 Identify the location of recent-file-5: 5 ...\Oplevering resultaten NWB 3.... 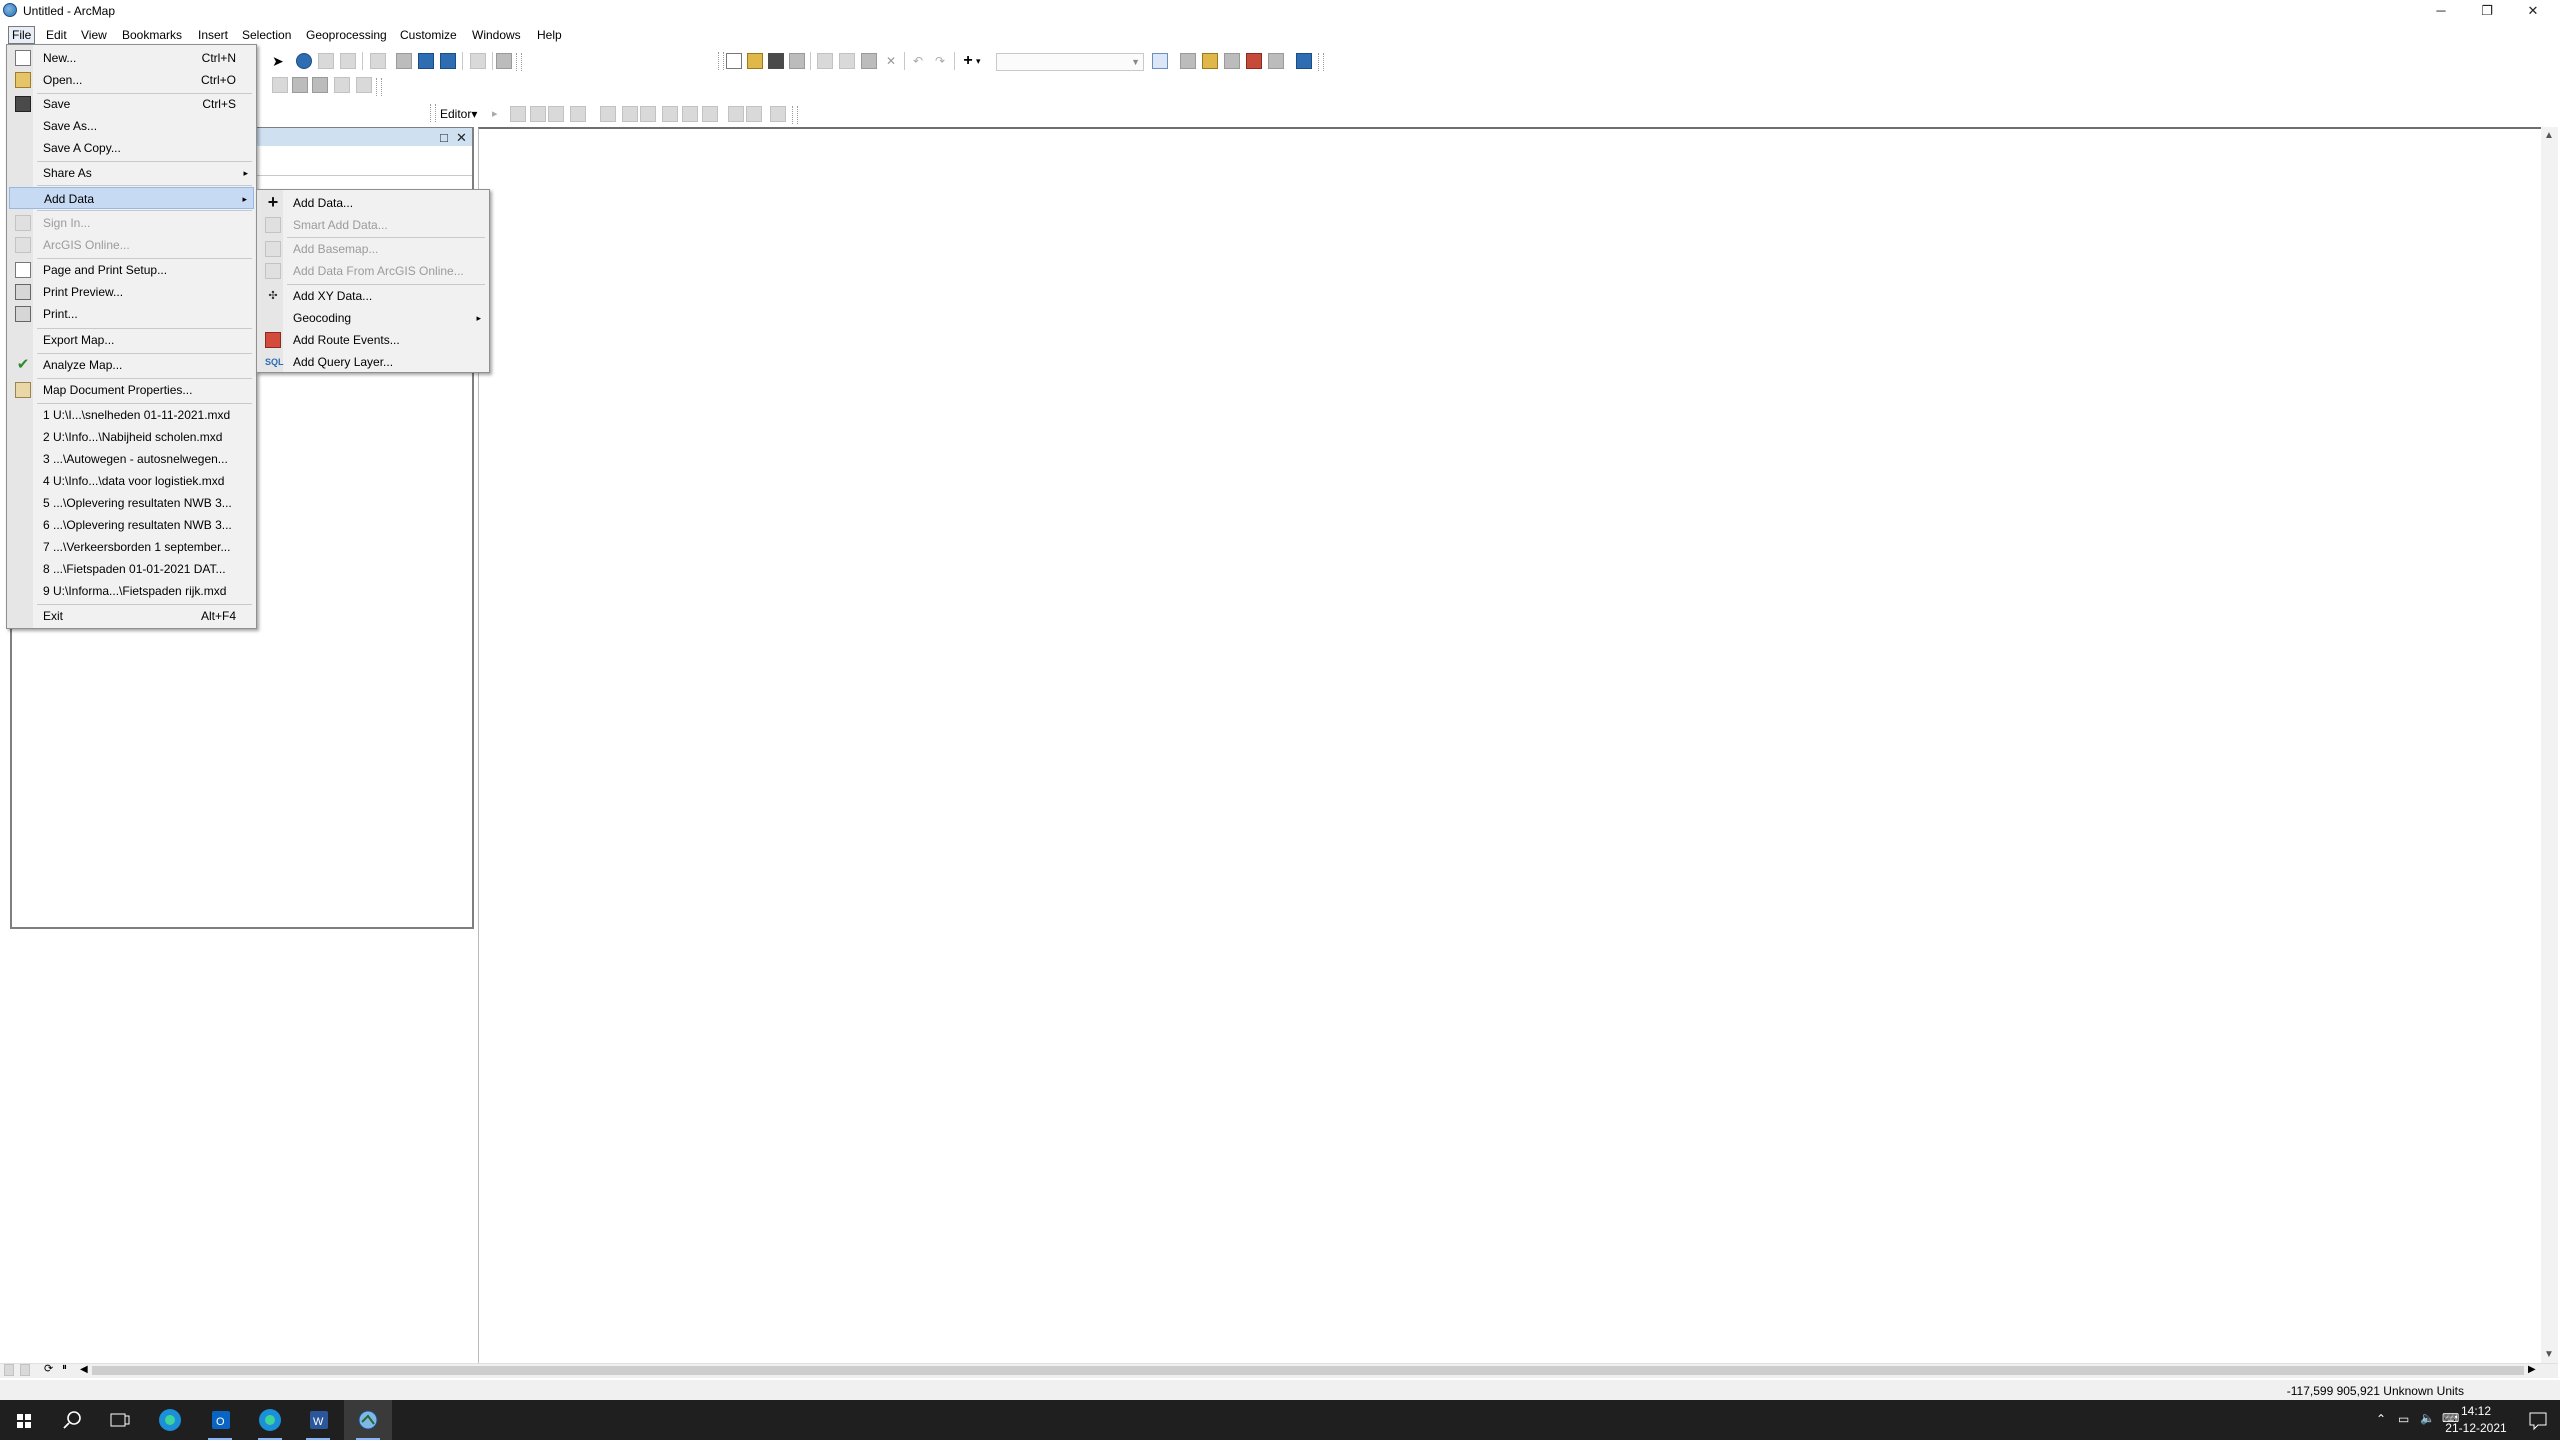
(131, 503).